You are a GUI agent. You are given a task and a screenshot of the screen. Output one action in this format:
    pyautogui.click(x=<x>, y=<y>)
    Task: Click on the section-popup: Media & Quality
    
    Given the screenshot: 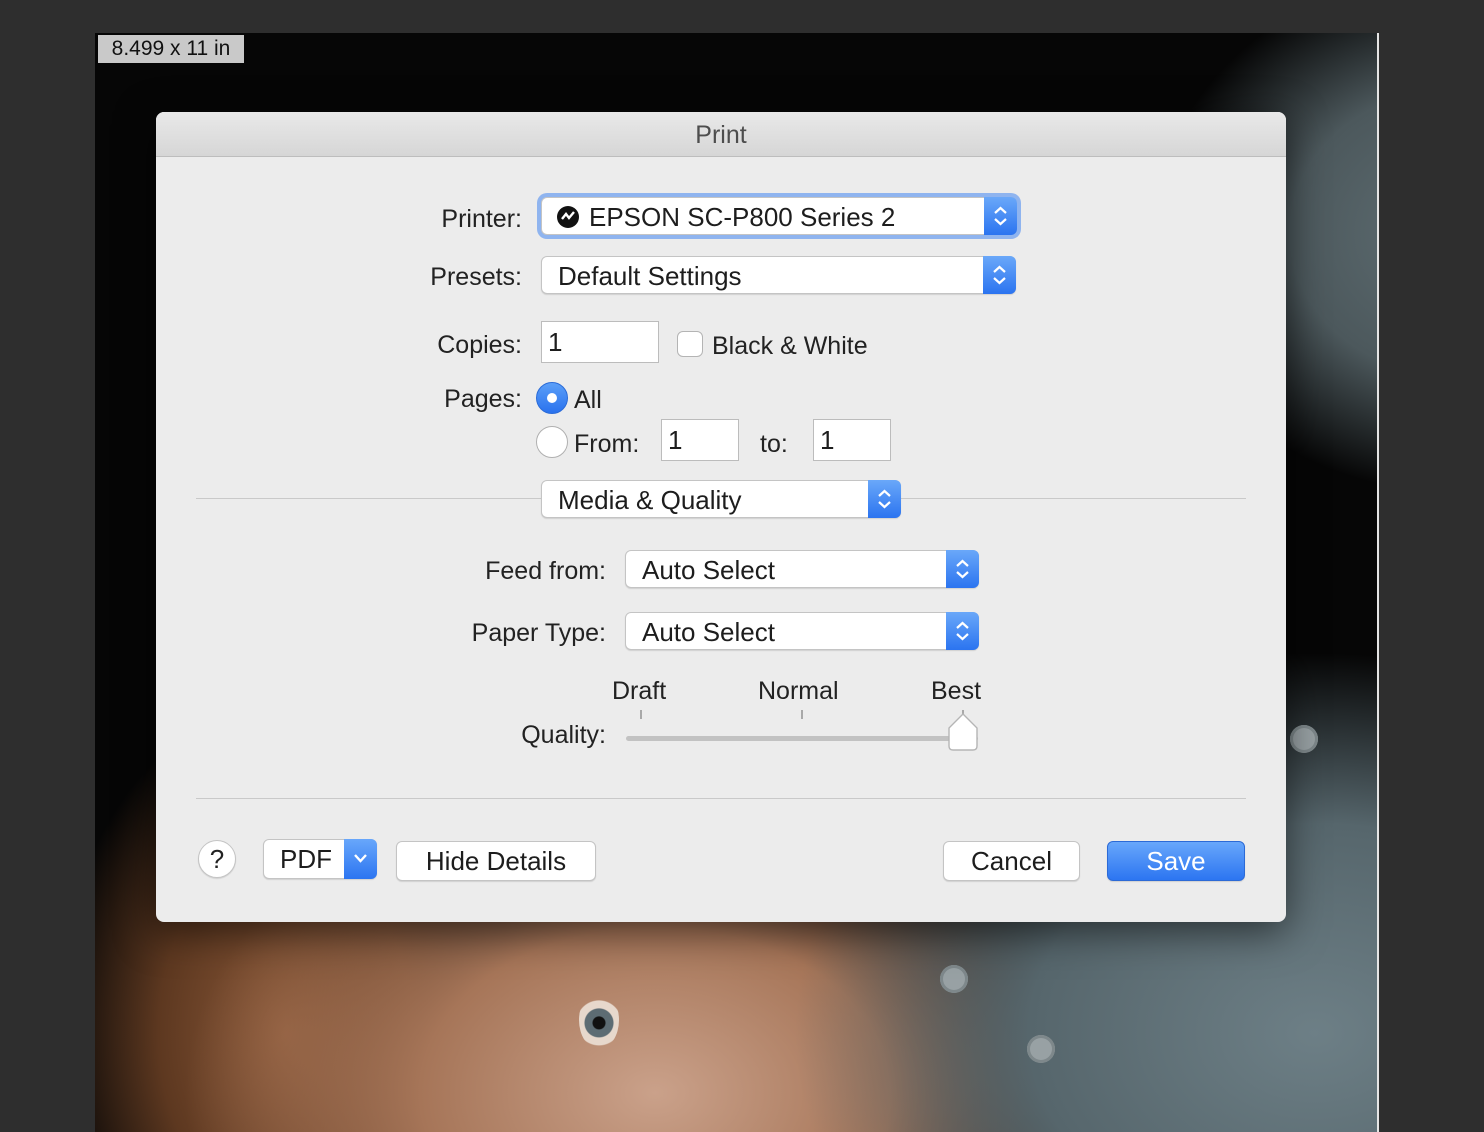 What is the action you would take?
    pyautogui.click(x=721, y=499)
    